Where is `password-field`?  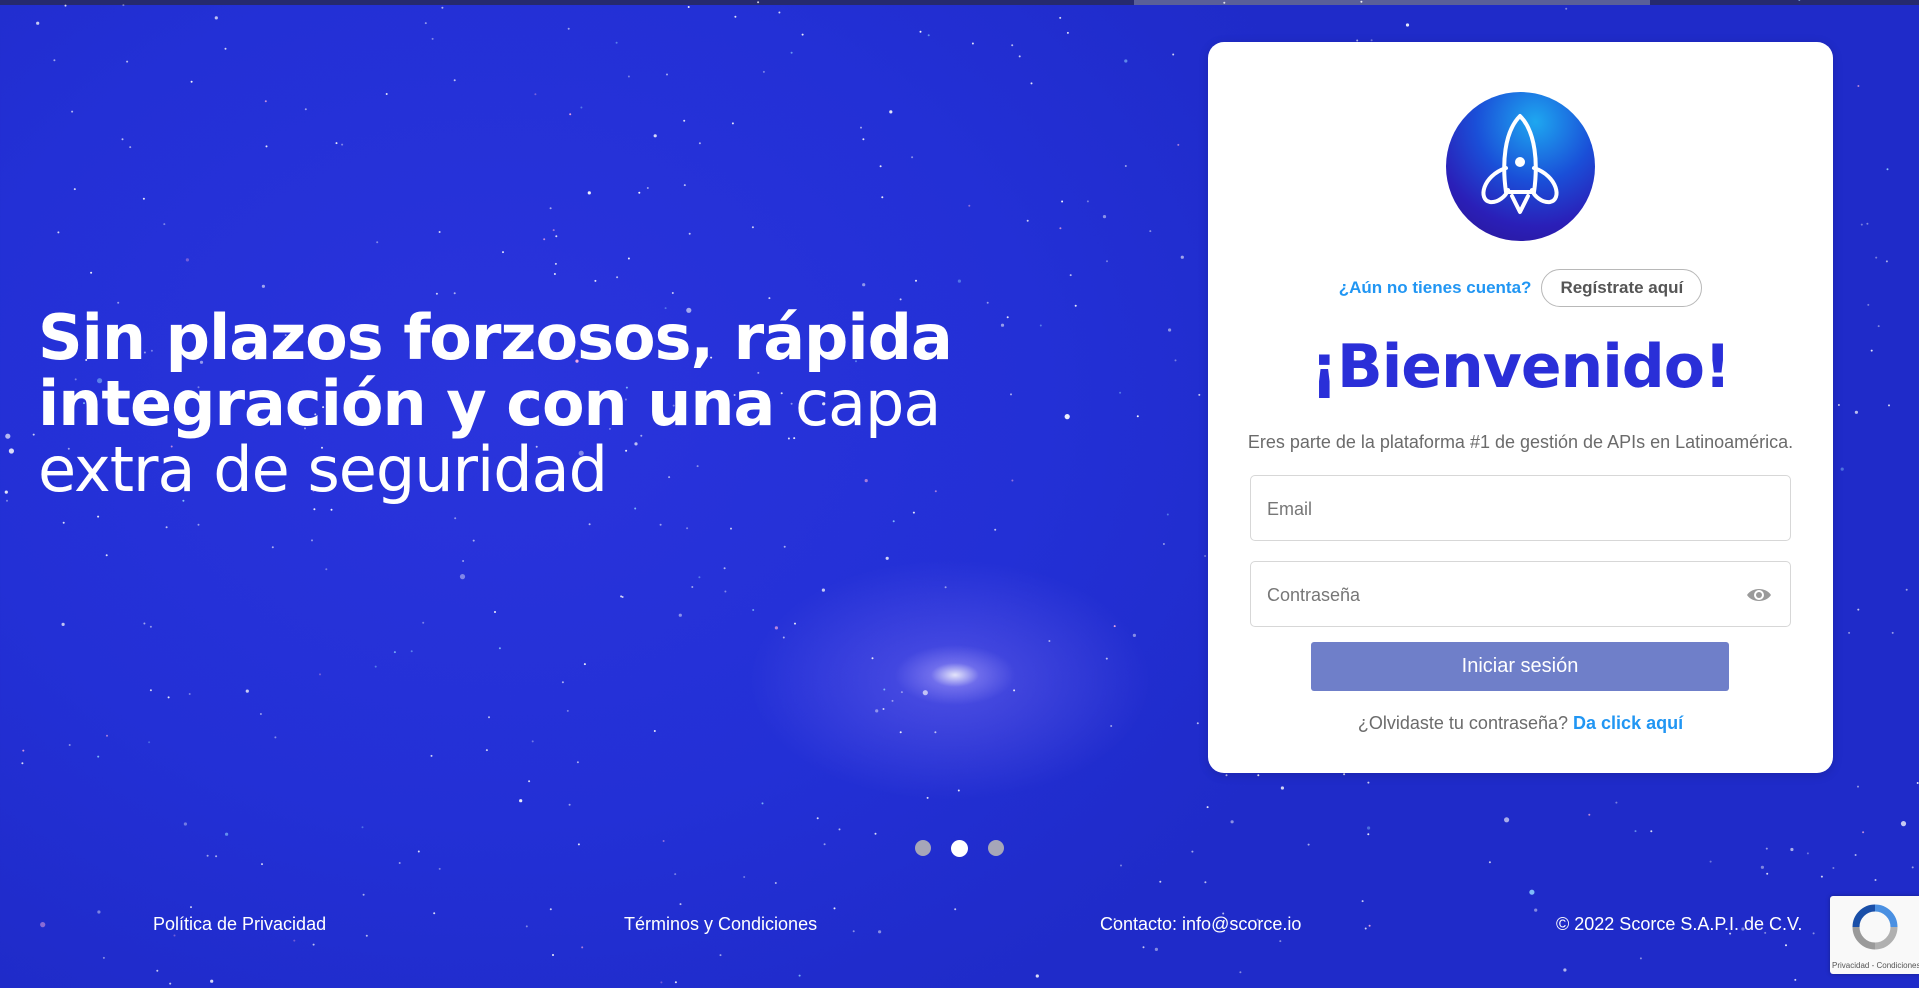
password-field is located at coordinates (1520, 594).